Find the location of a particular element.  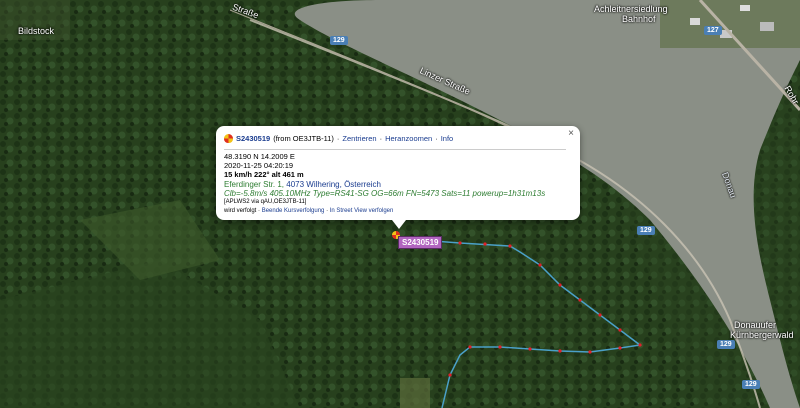

place-bahnhof-line1: Achleitnersiedlung is located at coordinates (631, 9).